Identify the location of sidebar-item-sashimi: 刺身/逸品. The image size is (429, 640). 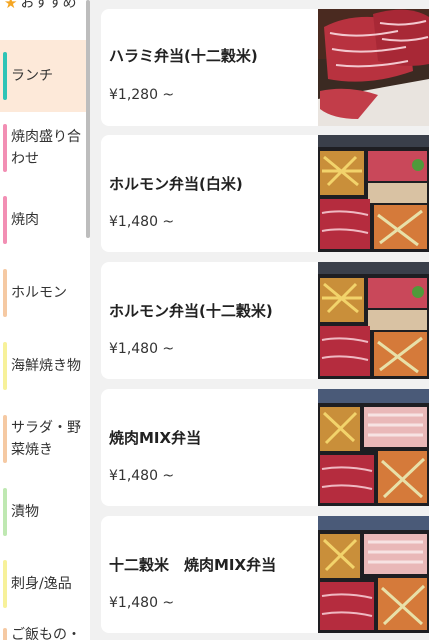
(45, 584).